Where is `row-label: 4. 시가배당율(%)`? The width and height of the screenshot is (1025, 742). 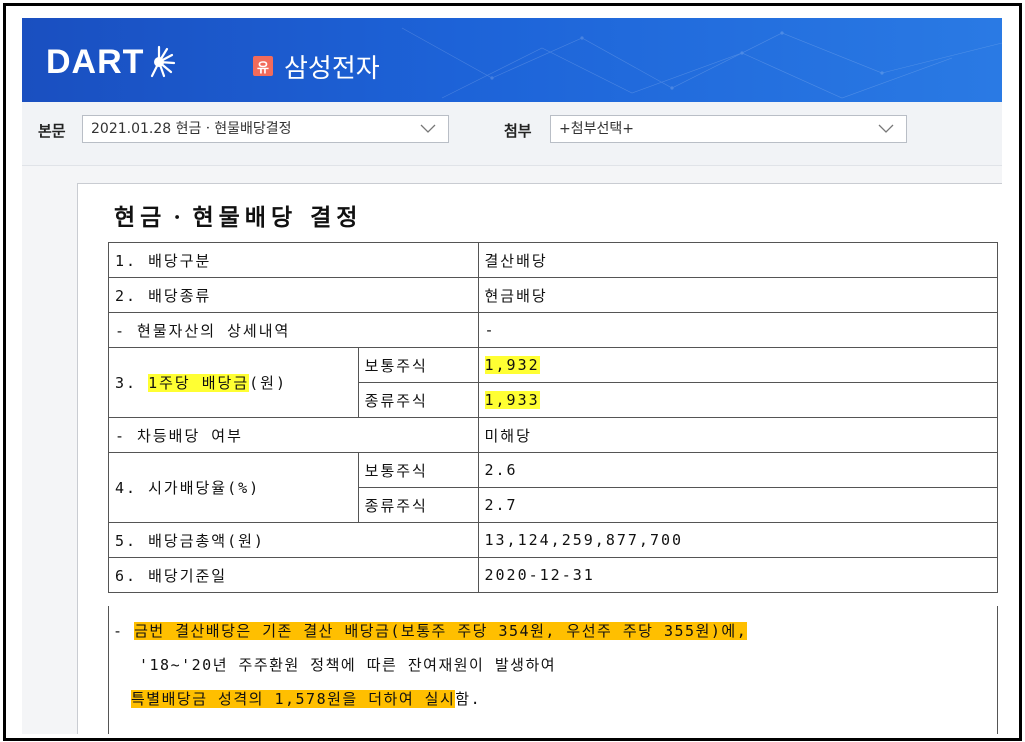 row-label: 4. 시가배당율(%) is located at coordinates (233, 487).